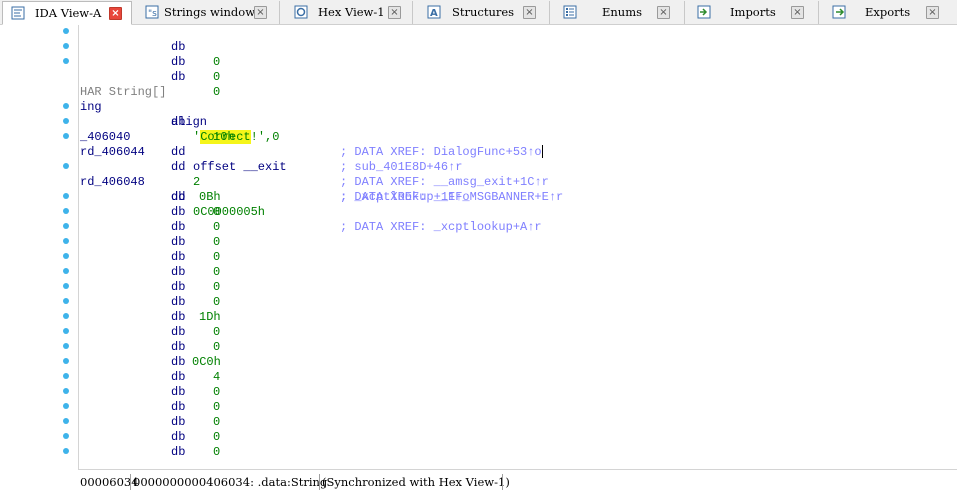  I want to click on tab-structures: A Structures ×, so click(482, 12).